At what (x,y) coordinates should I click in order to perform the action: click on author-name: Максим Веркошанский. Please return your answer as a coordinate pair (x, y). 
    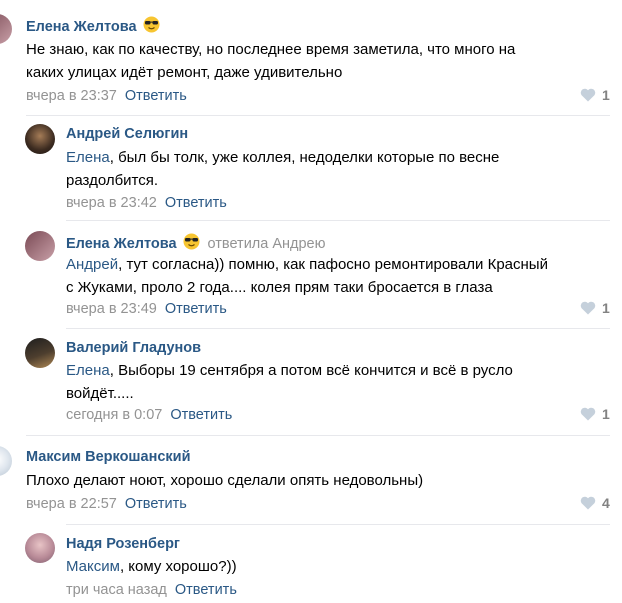
    Looking at the image, I should click on (108, 457).